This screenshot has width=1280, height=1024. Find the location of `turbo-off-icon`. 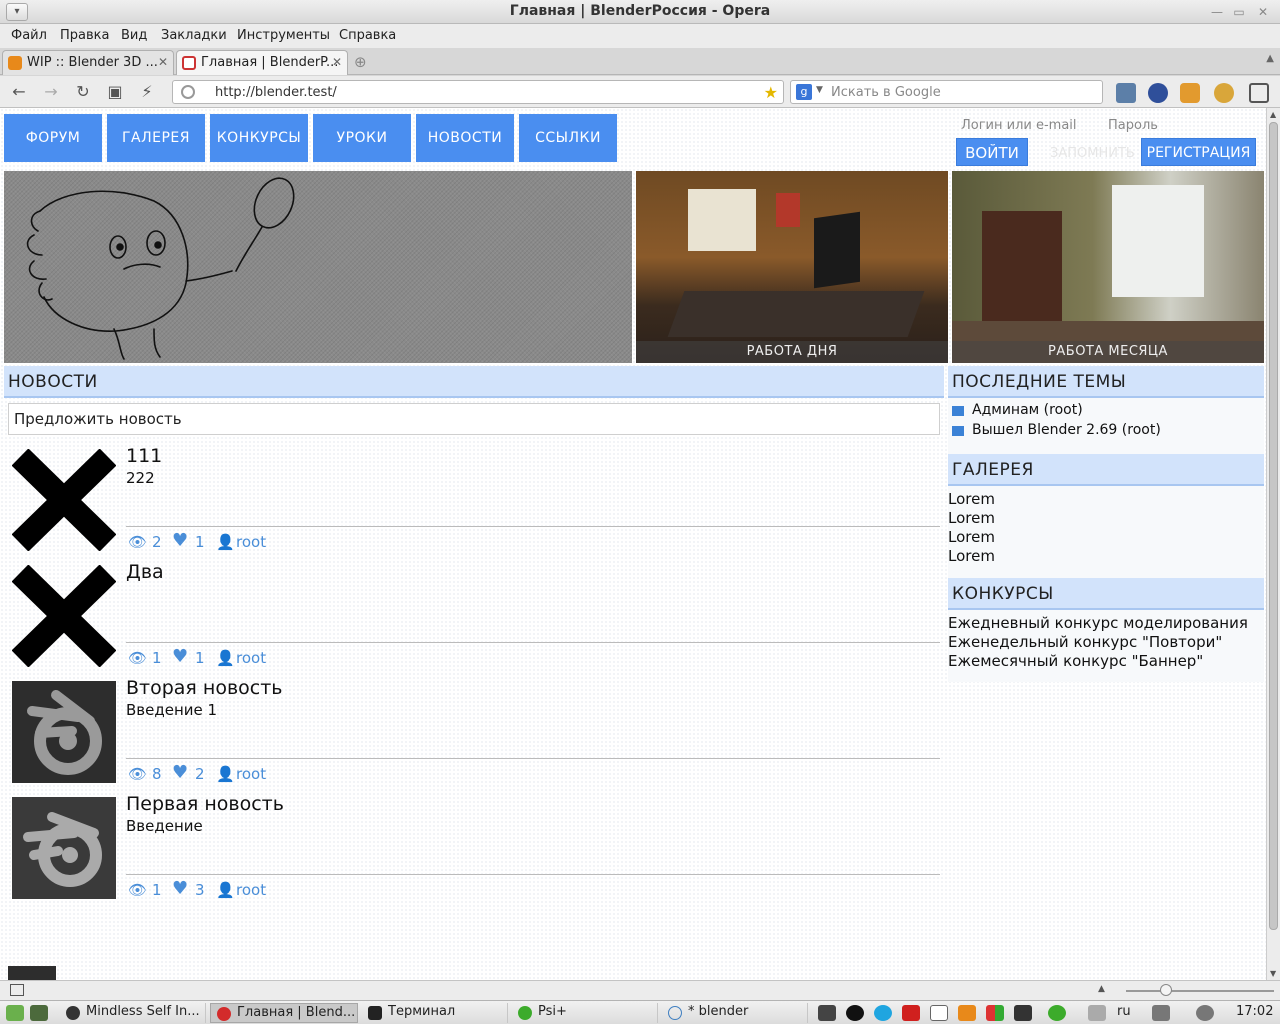

turbo-off-icon is located at coordinates (1126, 93).